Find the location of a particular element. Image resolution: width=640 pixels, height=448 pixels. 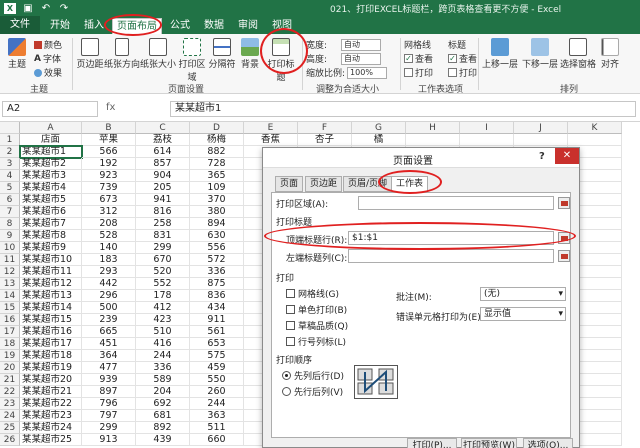

data-cell: 某某超市5 is located at coordinates (51, 200).